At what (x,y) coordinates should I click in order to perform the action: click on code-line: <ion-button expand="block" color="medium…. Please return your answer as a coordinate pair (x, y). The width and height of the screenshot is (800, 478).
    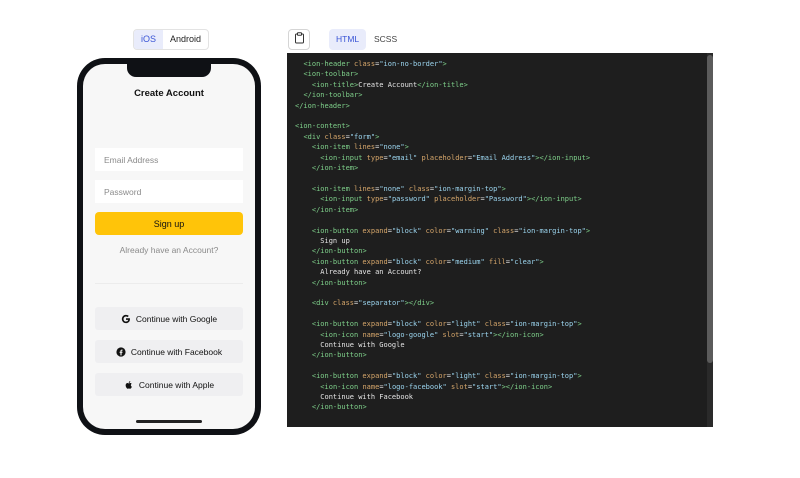
    Looking at the image, I should click on (427, 261).